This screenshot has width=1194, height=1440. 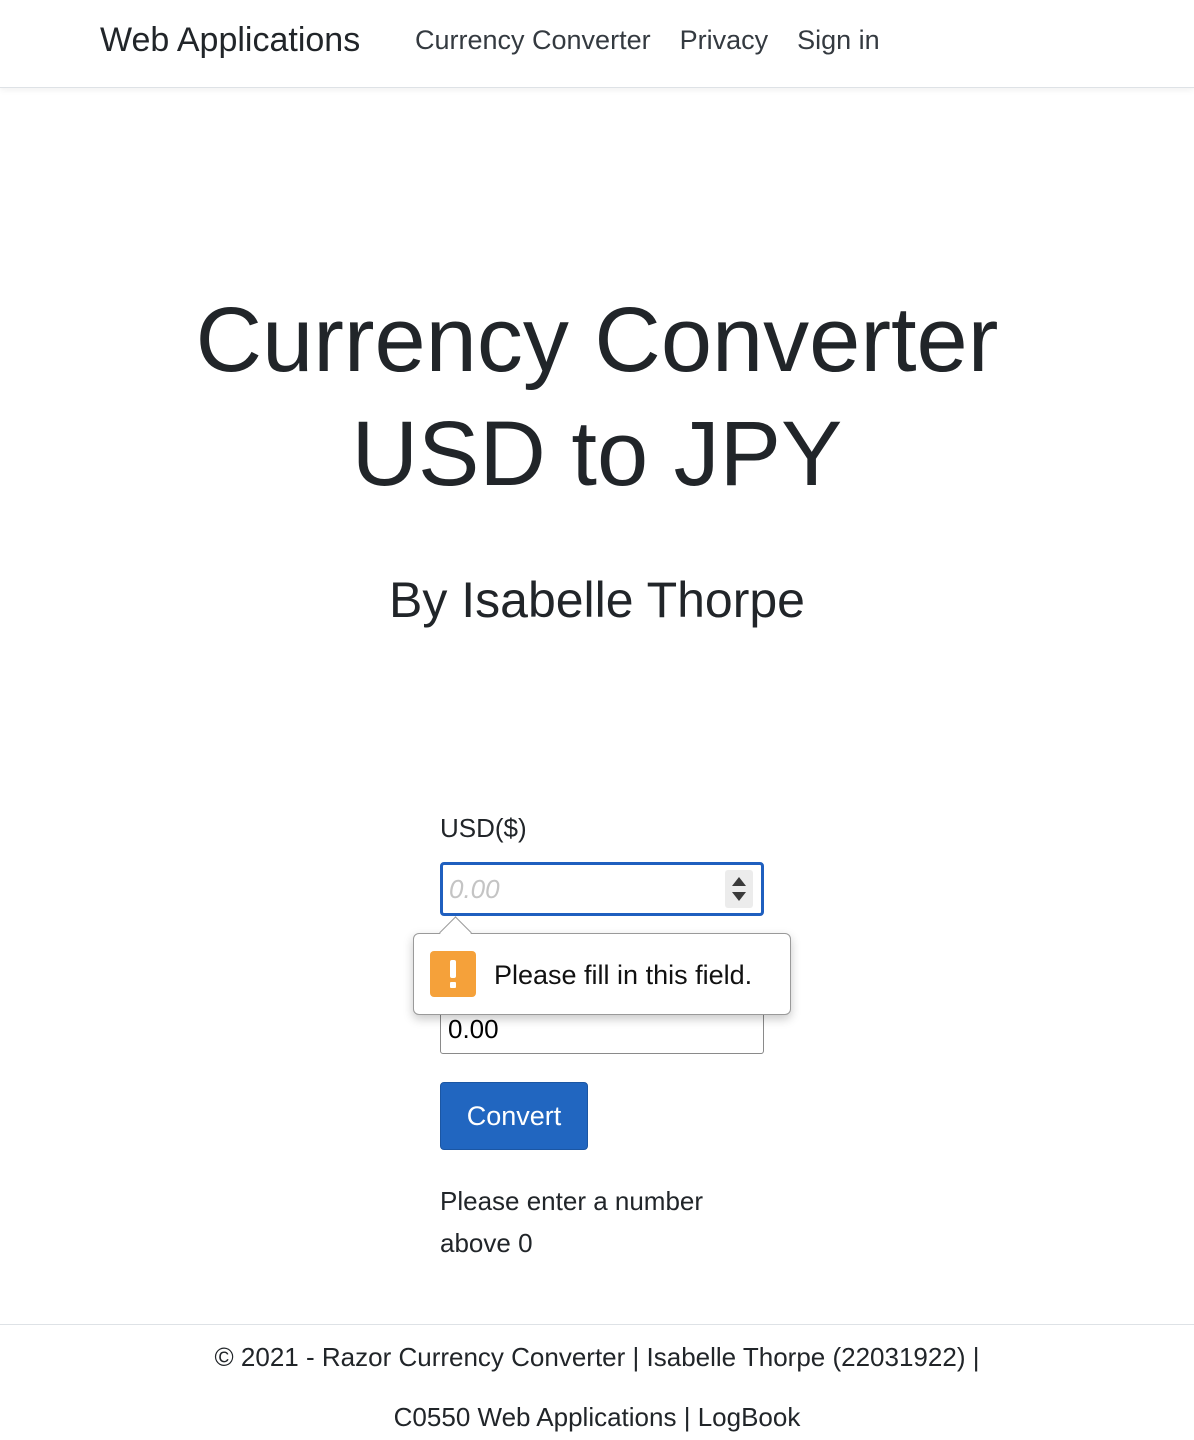 I want to click on validation-tooltip: Please fill in this field., so click(x=602, y=965).